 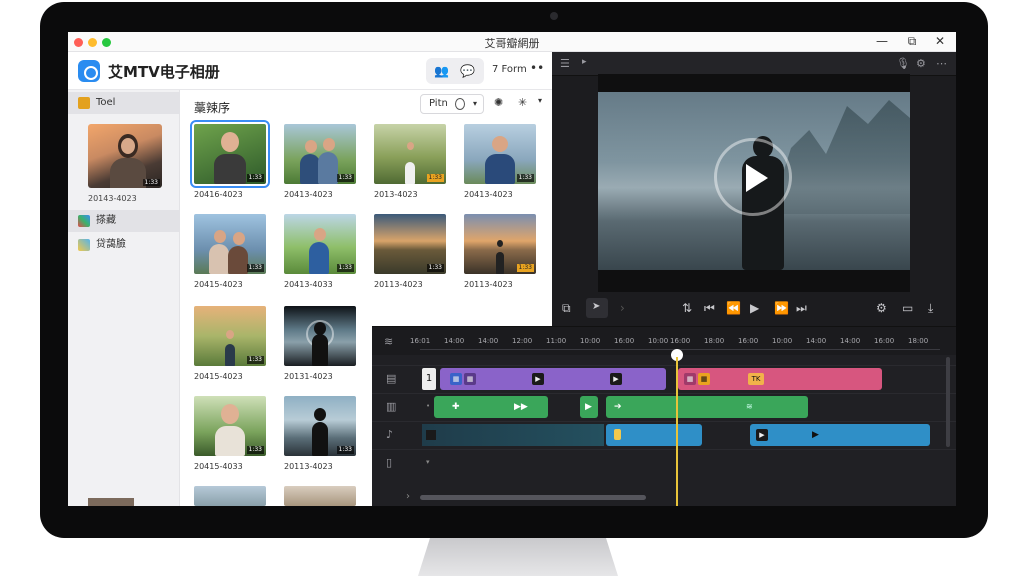 What do you see at coordinates (212, 108) in the screenshot?
I see `content-title: 藁辣序` at bounding box center [212, 108].